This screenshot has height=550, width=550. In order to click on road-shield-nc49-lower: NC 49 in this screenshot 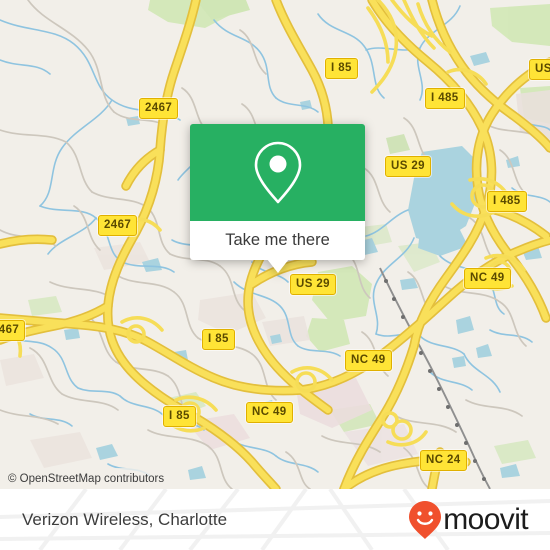, I will do `click(269, 412)`.